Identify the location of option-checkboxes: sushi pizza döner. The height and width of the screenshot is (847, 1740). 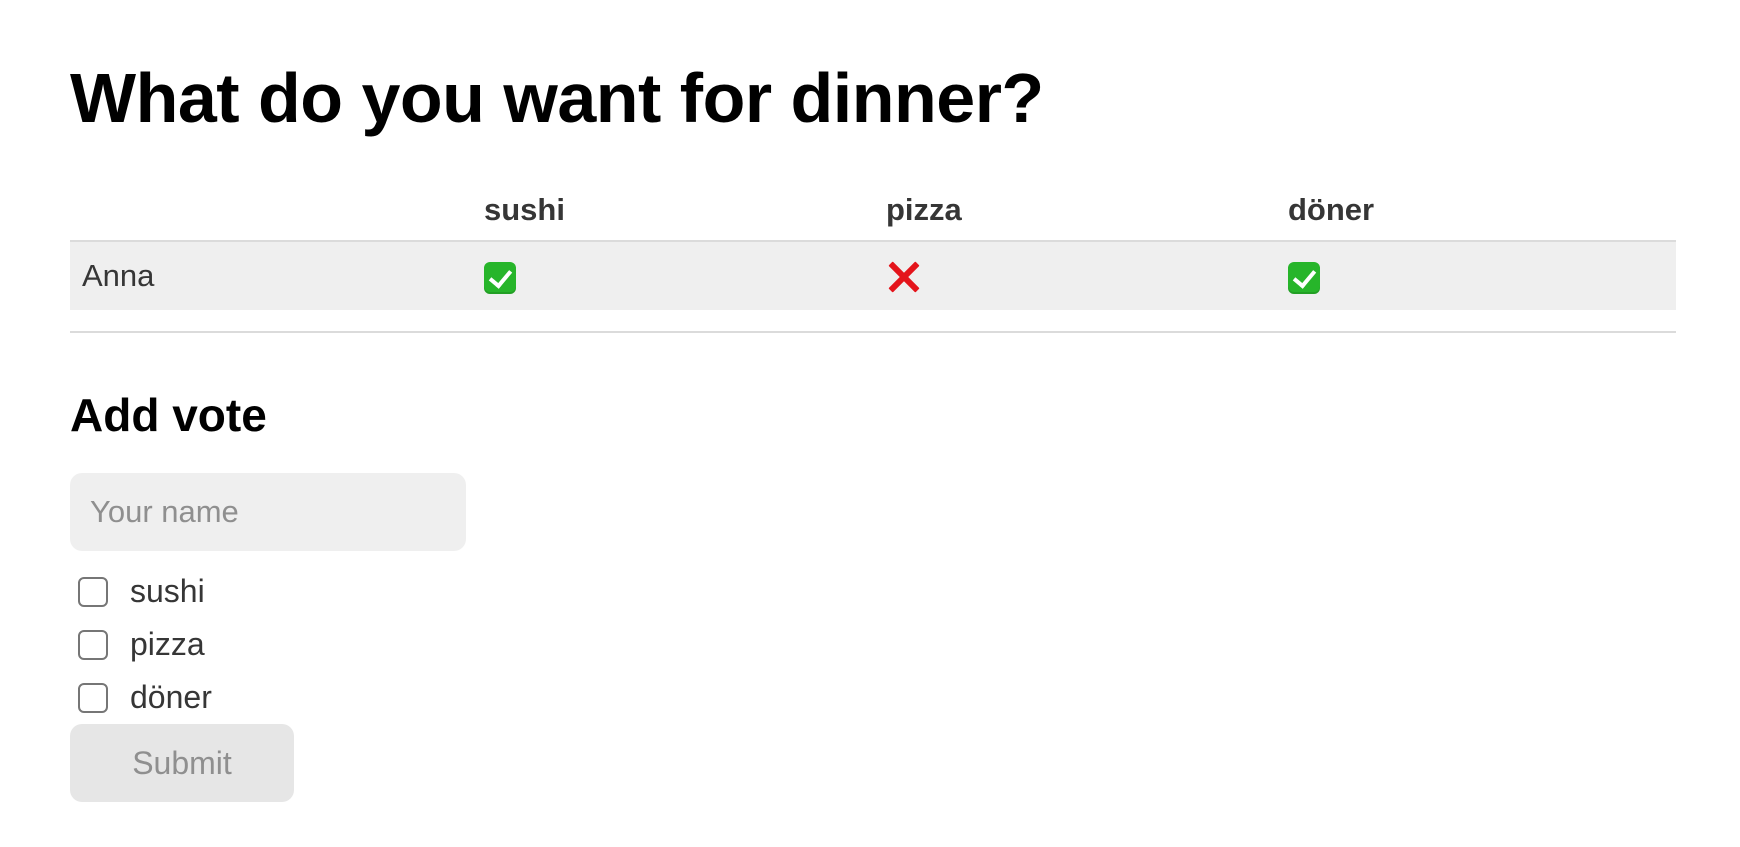
(145, 644).